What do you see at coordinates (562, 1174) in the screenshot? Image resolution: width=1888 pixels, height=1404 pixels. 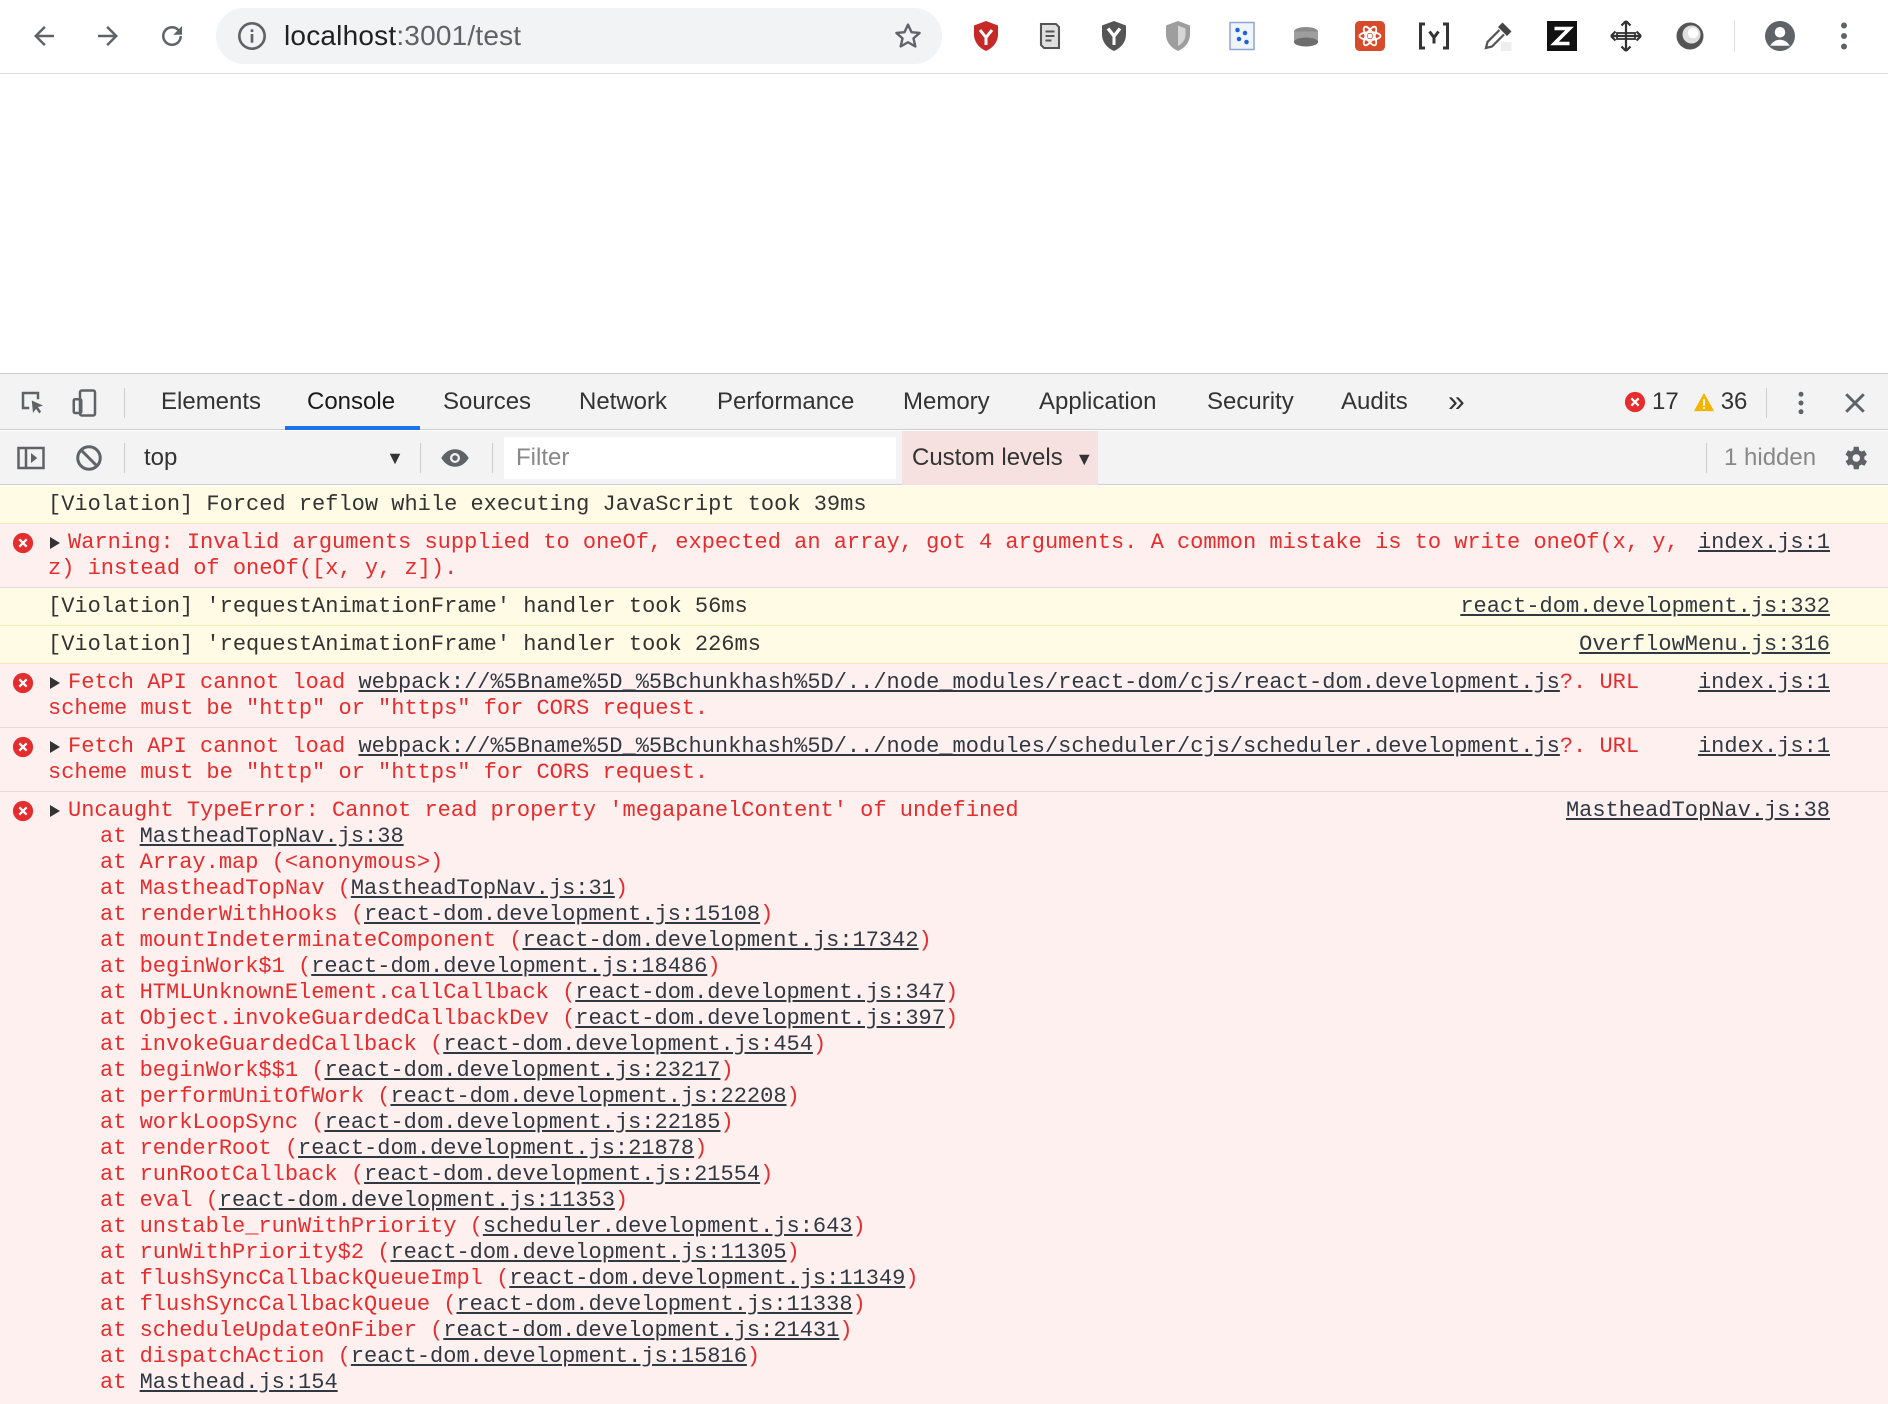 I see `stack-source-link: react-dom.development.js:21554` at bounding box center [562, 1174].